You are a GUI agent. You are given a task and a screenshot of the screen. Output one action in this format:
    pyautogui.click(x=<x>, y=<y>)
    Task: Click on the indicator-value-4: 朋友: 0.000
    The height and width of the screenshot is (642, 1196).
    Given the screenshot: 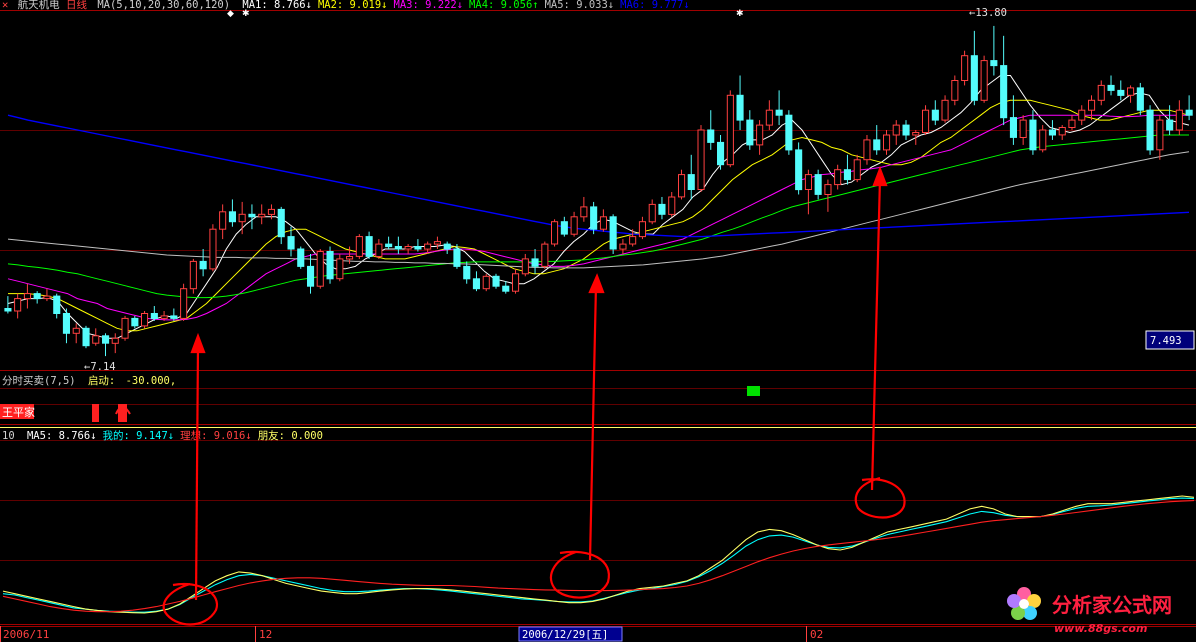 What is the action you would take?
    pyautogui.click(x=290, y=435)
    